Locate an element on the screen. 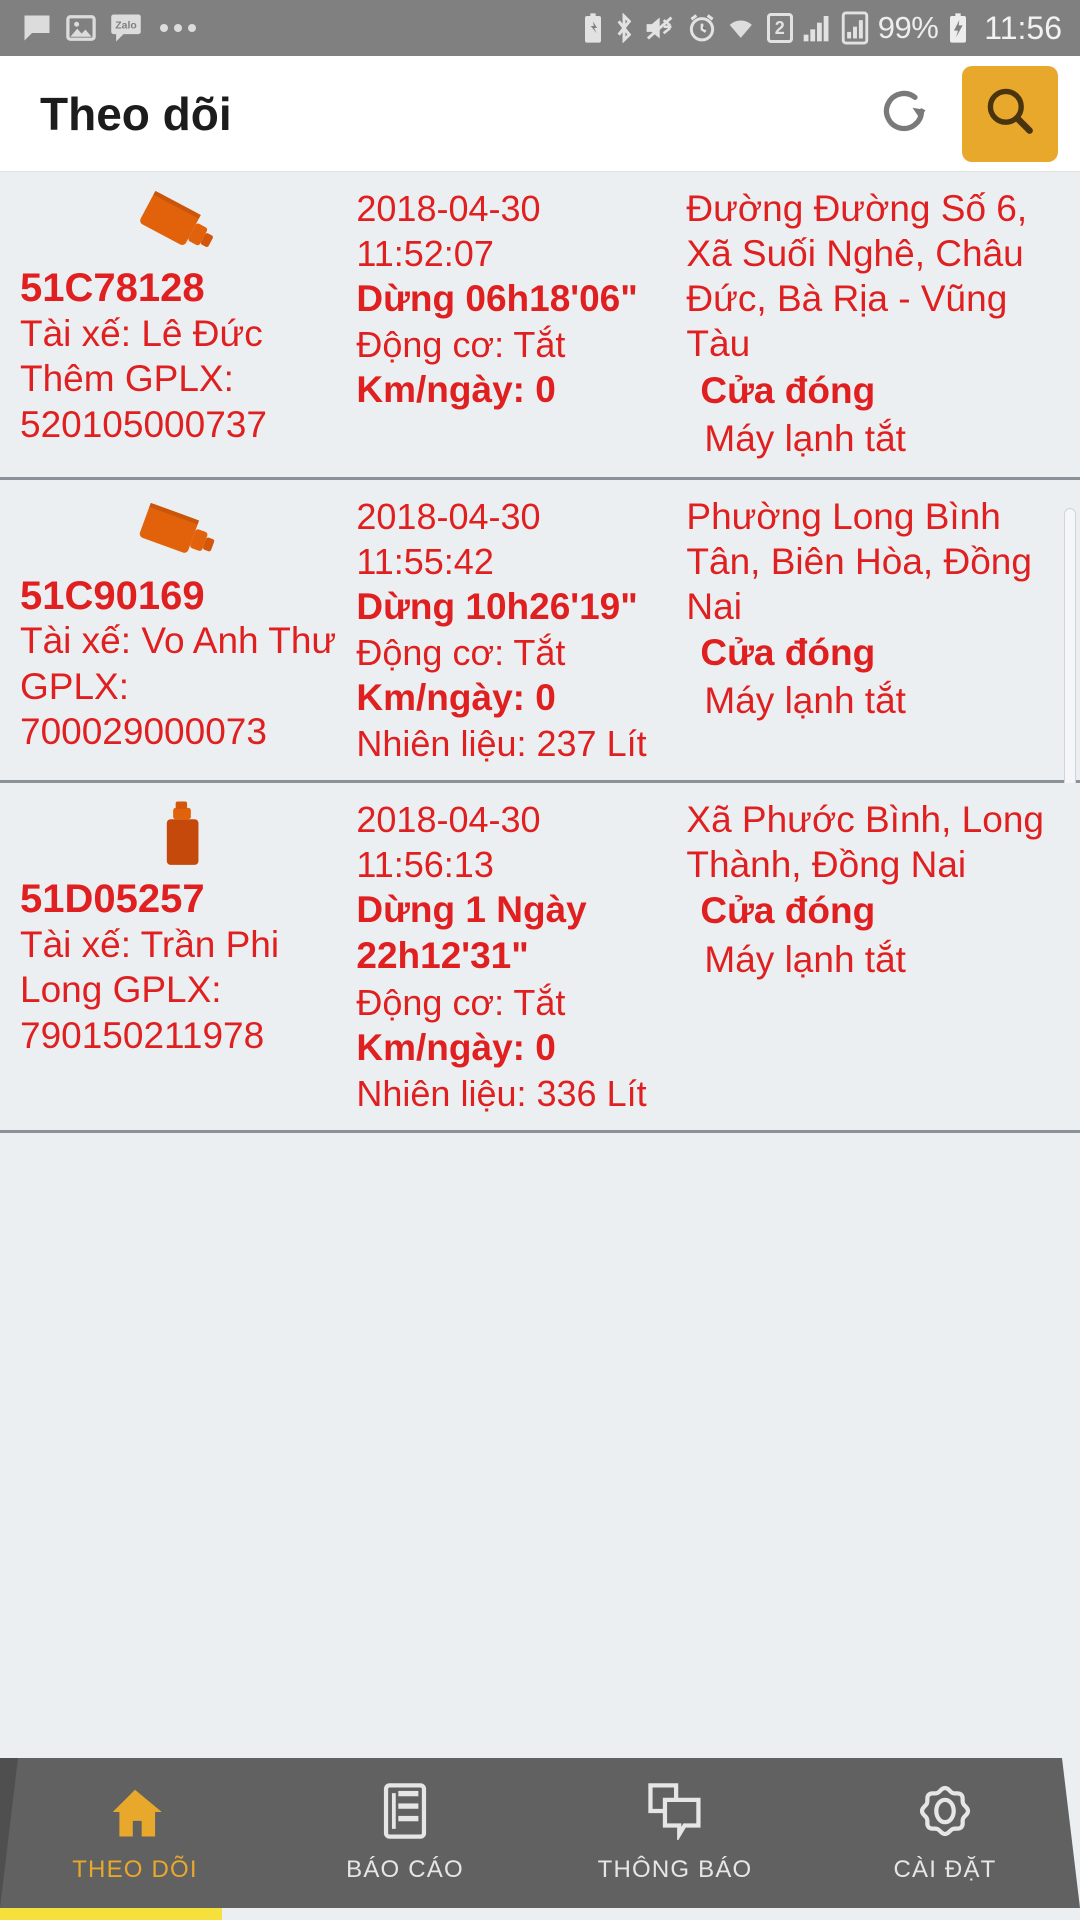 This screenshot has height=1920, width=1080. nav-label: BÁO CÁO is located at coordinates (405, 1869).